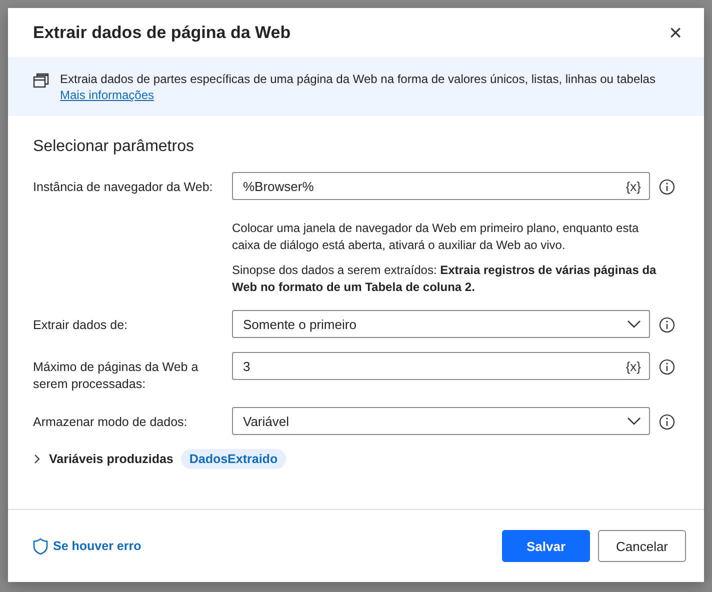  Describe the element at coordinates (546, 546) in the screenshot. I see `save-button: Salvar` at that location.